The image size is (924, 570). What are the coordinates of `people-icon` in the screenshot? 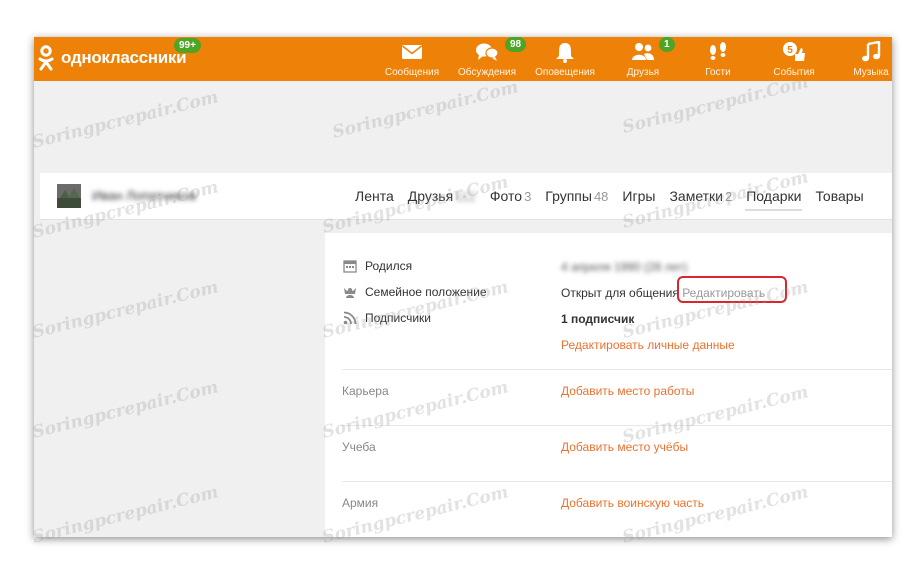 It's located at (643, 51).